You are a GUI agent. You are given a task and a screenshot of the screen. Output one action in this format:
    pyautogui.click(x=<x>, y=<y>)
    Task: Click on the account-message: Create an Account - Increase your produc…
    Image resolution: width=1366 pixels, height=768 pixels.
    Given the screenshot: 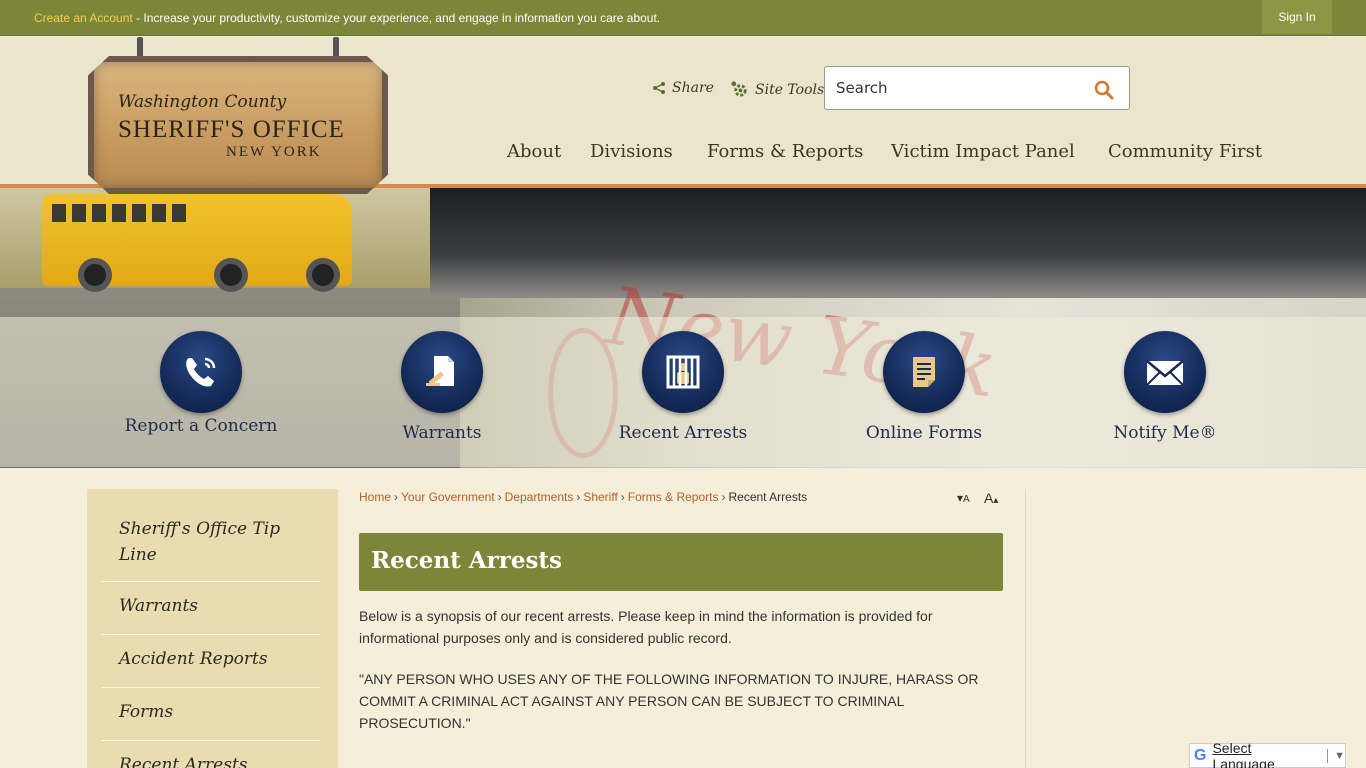 What is the action you would take?
    pyautogui.click(x=347, y=18)
    